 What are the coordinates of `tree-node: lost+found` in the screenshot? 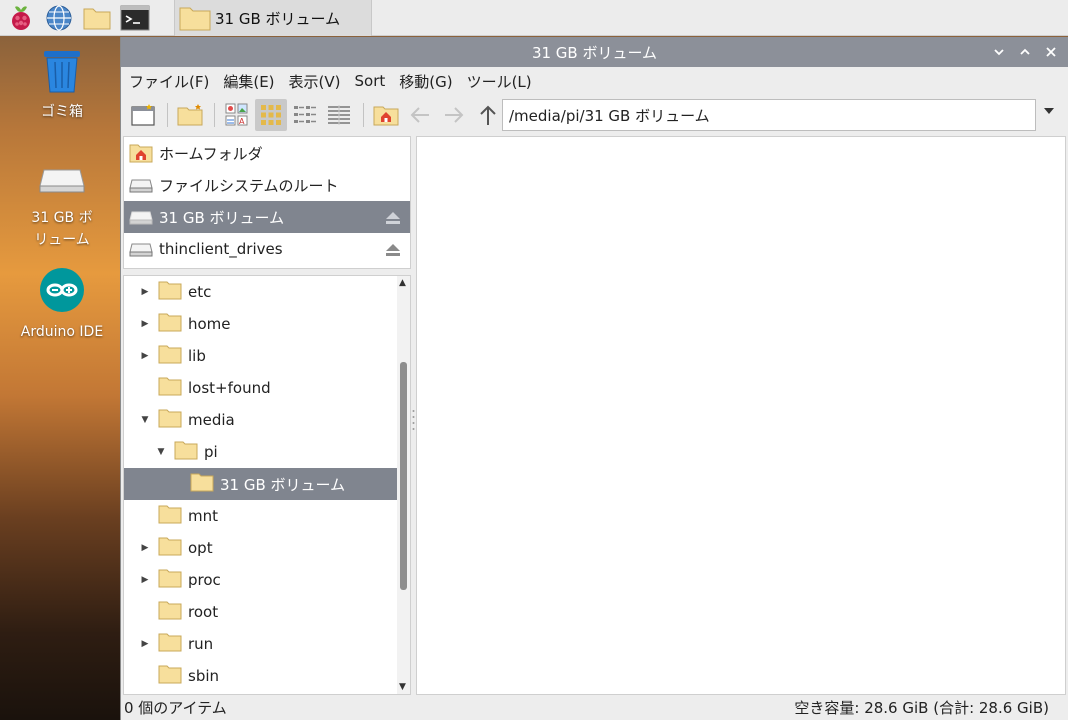 It's located at (267, 388).